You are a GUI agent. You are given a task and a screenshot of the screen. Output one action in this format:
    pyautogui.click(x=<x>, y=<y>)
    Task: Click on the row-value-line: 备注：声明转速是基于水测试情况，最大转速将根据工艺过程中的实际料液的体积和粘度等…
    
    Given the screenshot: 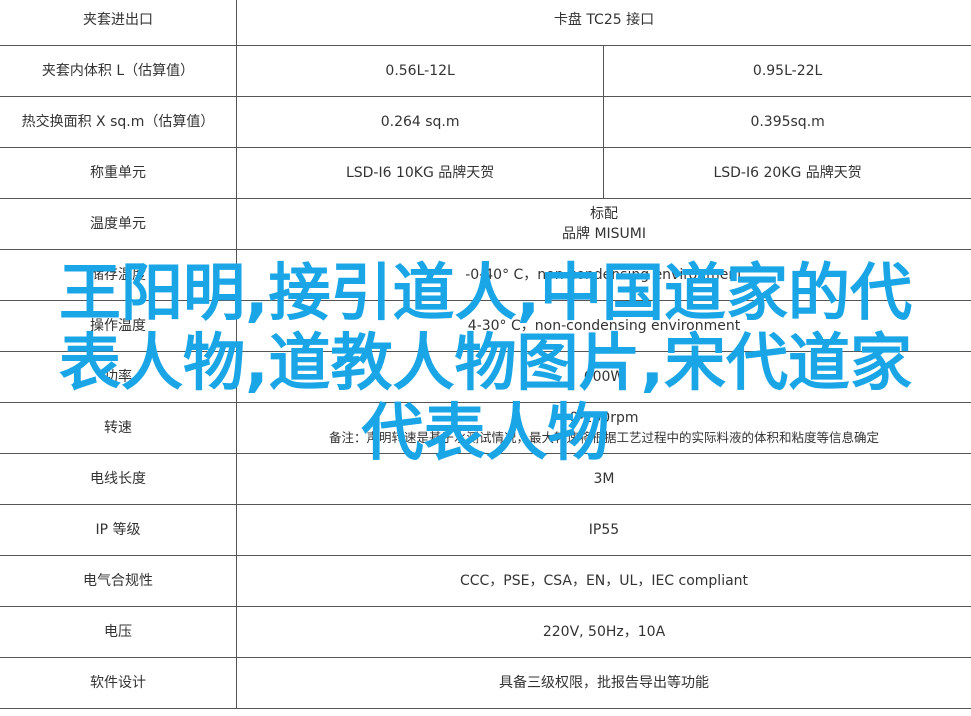 What is the action you would take?
    pyautogui.click(x=603, y=437)
    